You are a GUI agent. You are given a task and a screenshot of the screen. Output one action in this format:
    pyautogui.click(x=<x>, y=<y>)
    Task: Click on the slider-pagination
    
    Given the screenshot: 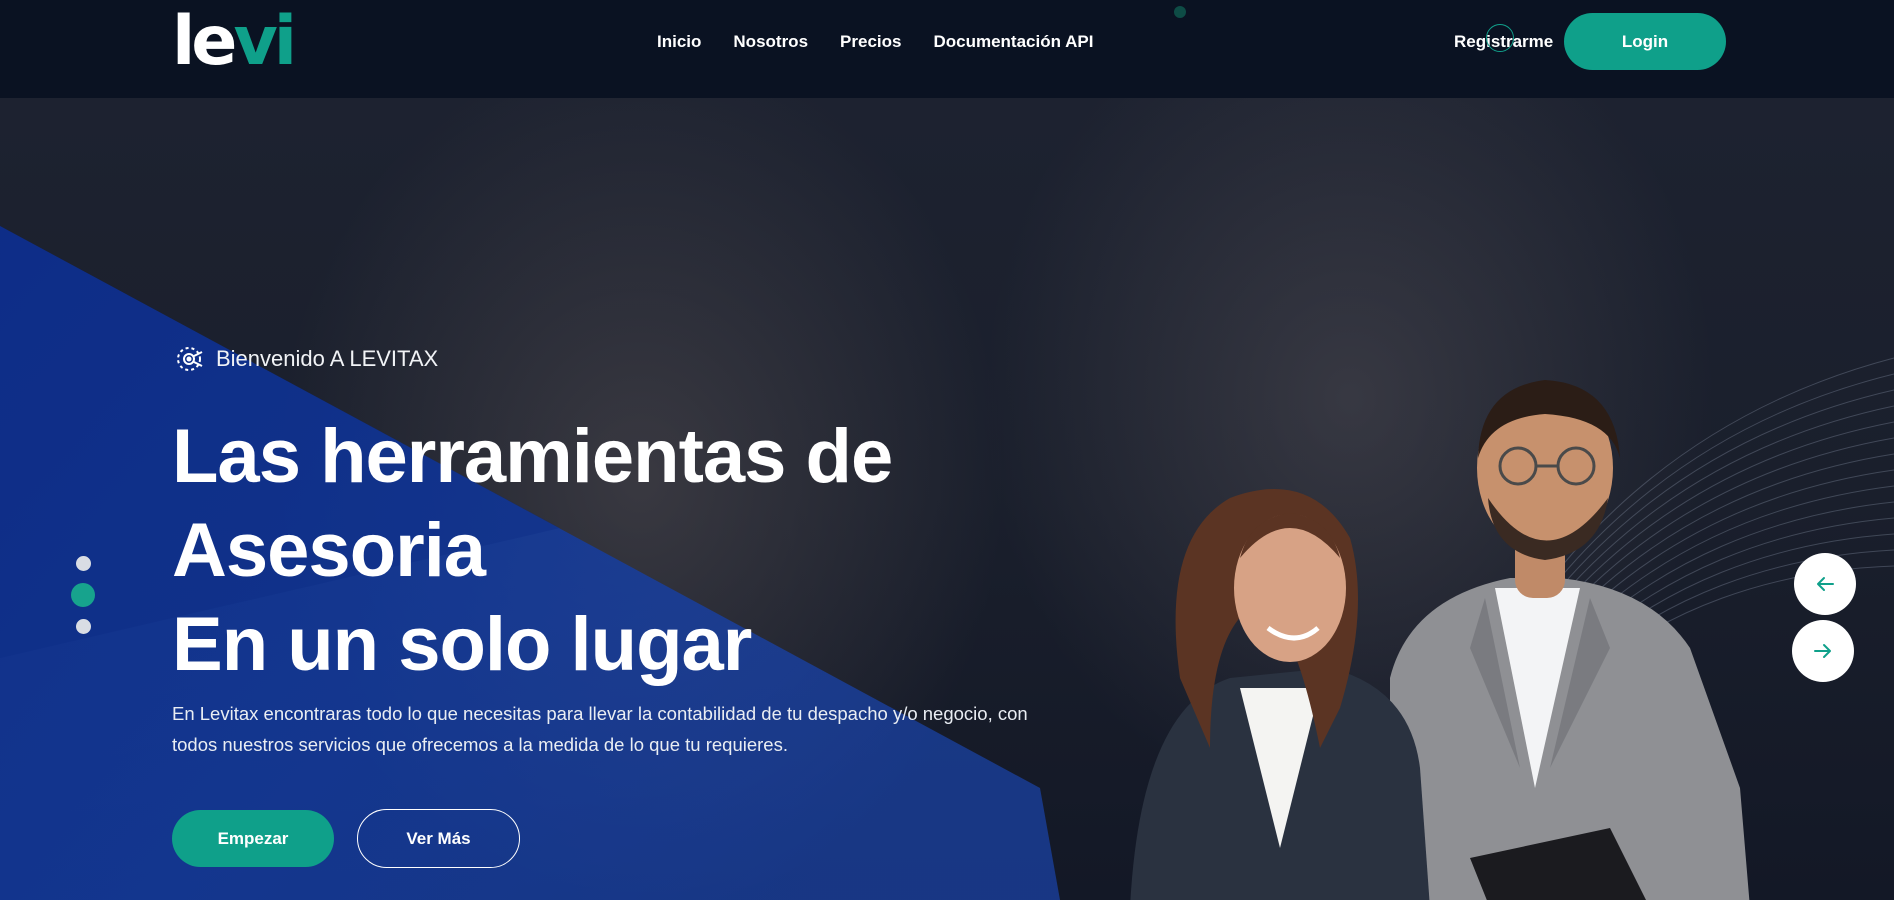 What is the action you would take?
    pyautogui.click(x=83, y=597)
    